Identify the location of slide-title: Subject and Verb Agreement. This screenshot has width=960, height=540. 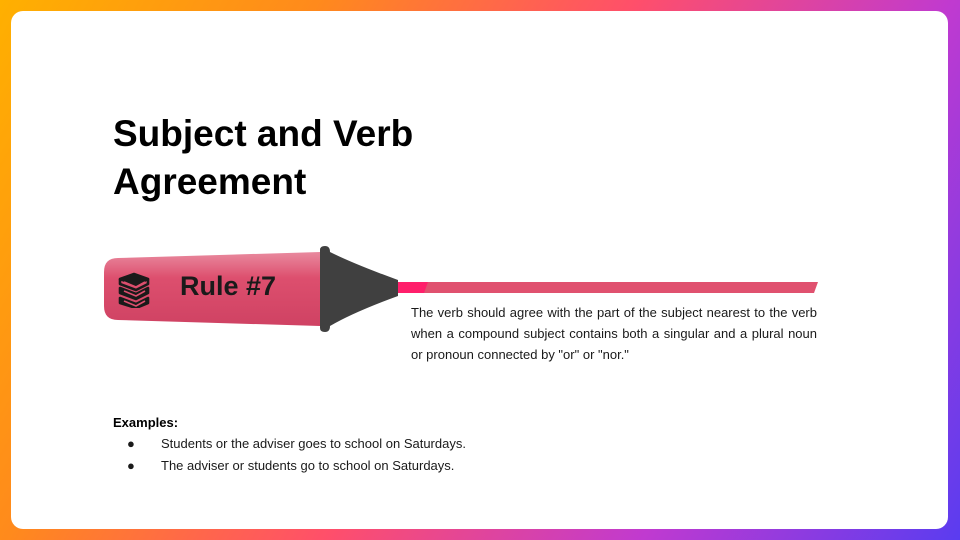
(313, 158).